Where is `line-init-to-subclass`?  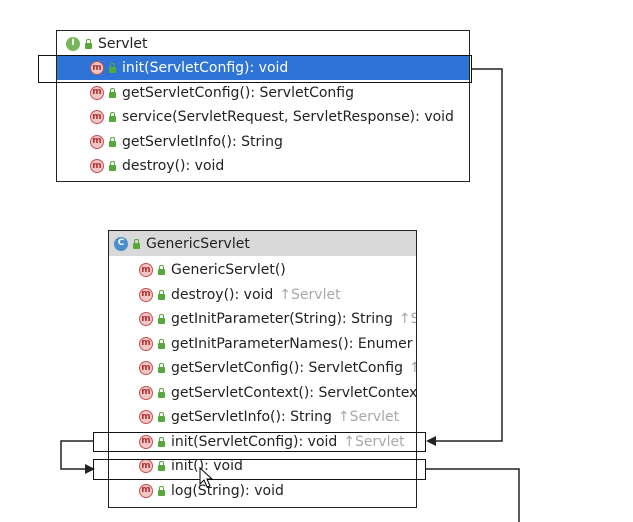
line-init-to-subclass is located at coordinates (473, 495).